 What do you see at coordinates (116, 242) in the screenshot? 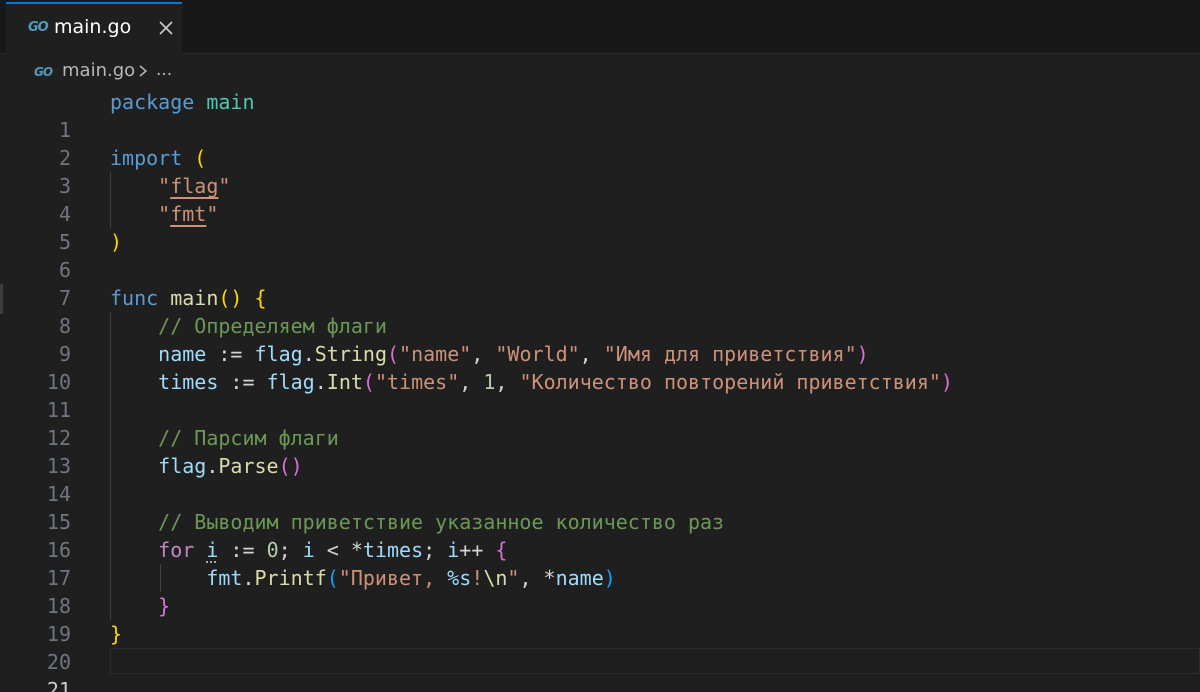
I see `token-bracket: )` at bounding box center [116, 242].